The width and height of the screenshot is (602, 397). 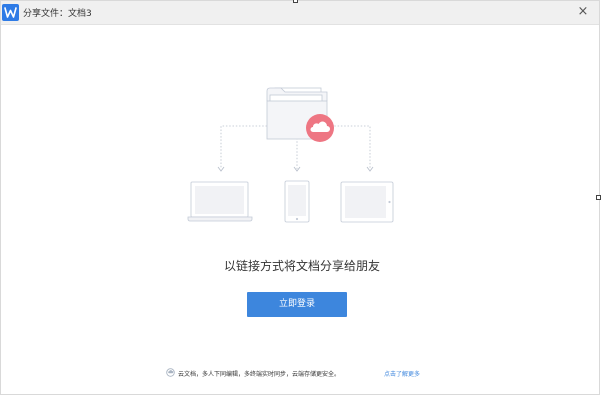 What do you see at coordinates (295, 169) in the screenshot?
I see `connector-arrows` at bounding box center [295, 169].